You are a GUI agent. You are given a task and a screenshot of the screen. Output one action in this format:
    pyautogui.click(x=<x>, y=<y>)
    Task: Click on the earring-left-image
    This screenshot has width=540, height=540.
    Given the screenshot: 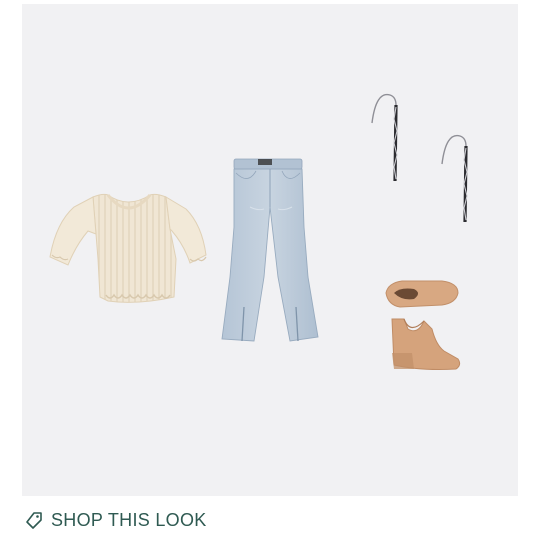 What is the action you would take?
    pyautogui.click(x=388, y=139)
    